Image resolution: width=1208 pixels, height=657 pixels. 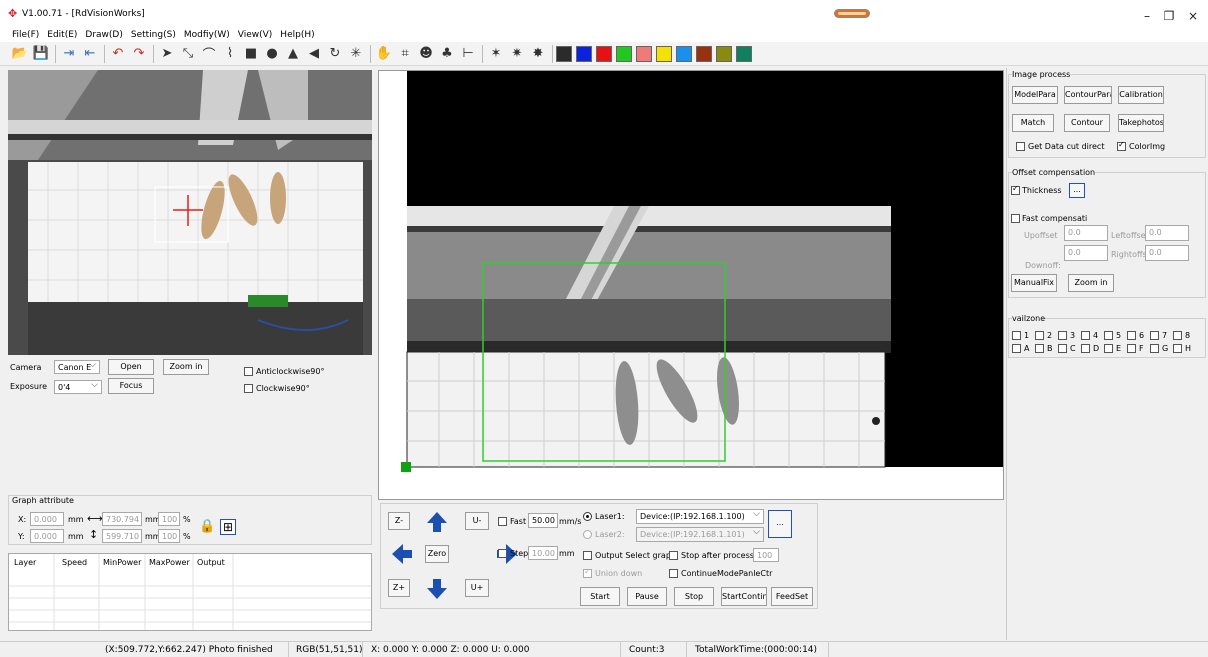 I want to click on anticlockwise-checkbox, so click(x=248, y=371).